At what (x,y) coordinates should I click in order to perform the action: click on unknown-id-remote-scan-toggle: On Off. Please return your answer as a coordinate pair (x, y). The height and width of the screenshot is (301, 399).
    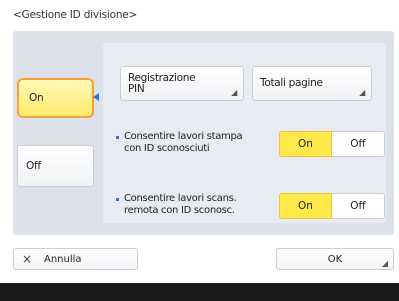
    Looking at the image, I should click on (332, 206).